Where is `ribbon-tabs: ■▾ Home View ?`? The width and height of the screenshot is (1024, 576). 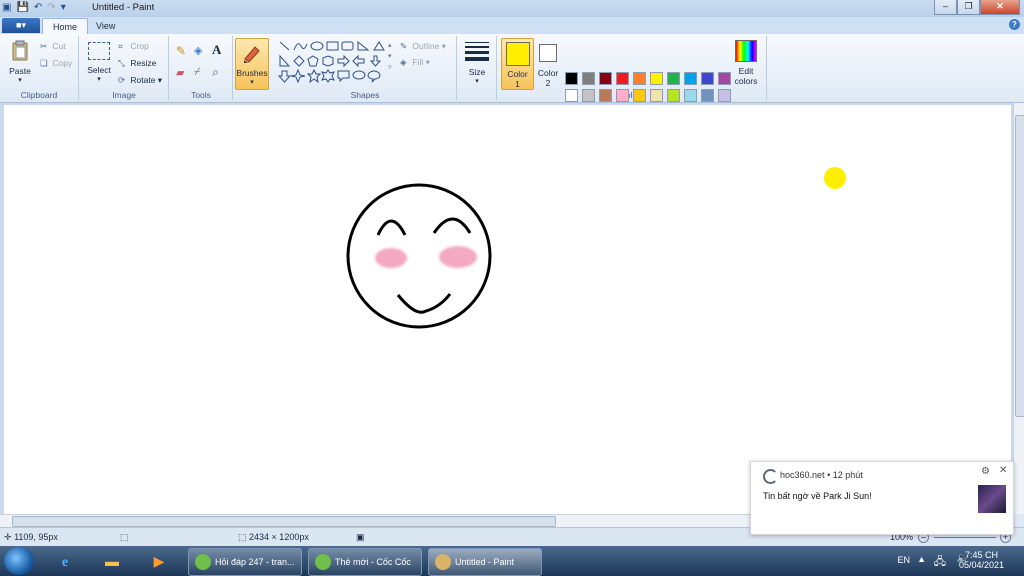
ribbon-tabs: ■▾ Home View ? is located at coordinates (512, 26).